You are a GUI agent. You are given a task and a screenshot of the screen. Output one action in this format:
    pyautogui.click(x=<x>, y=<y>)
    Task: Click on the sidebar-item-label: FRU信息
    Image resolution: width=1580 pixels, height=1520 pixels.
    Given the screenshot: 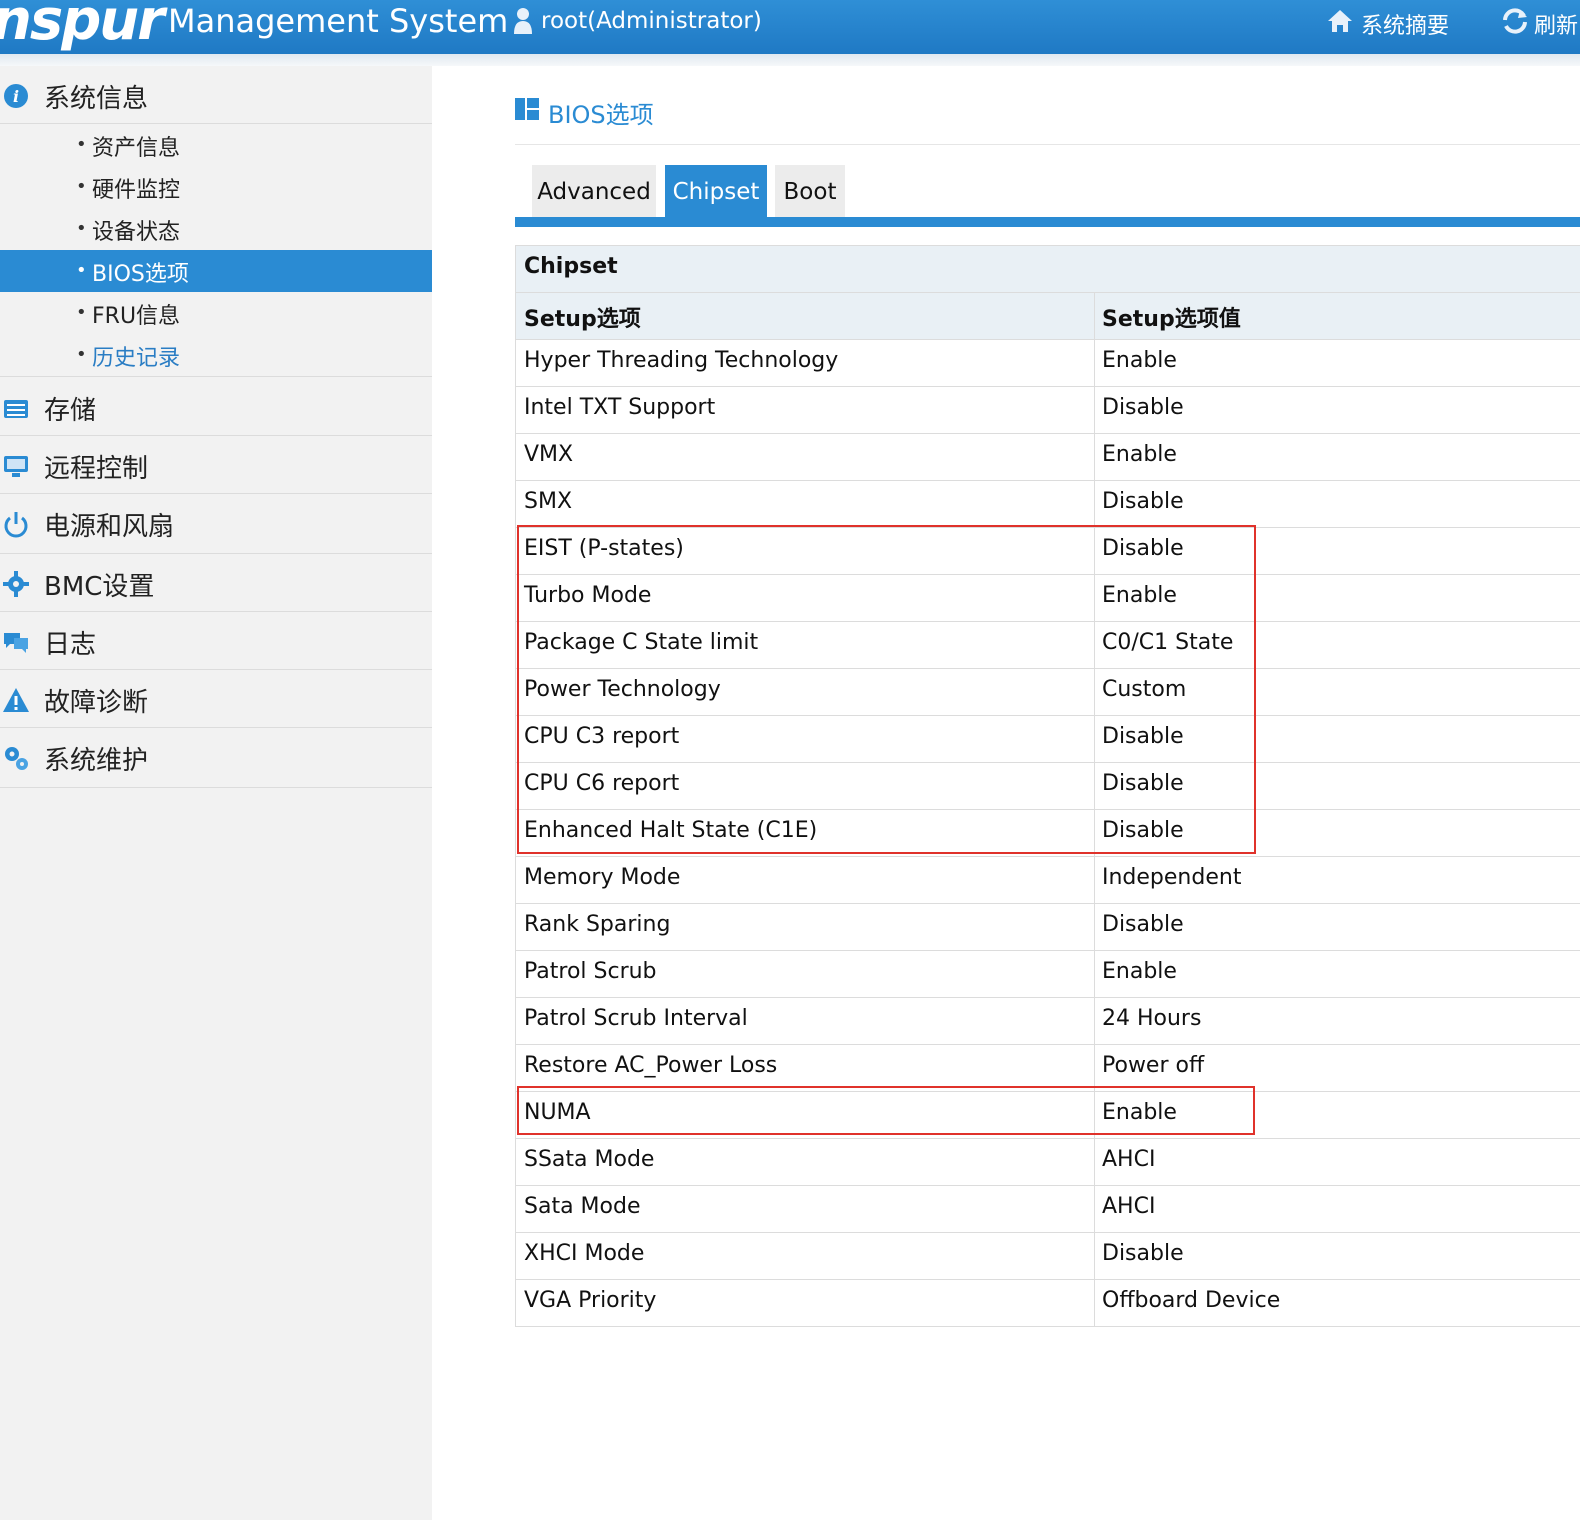 What is the action you would take?
    pyautogui.click(x=136, y=316)
    